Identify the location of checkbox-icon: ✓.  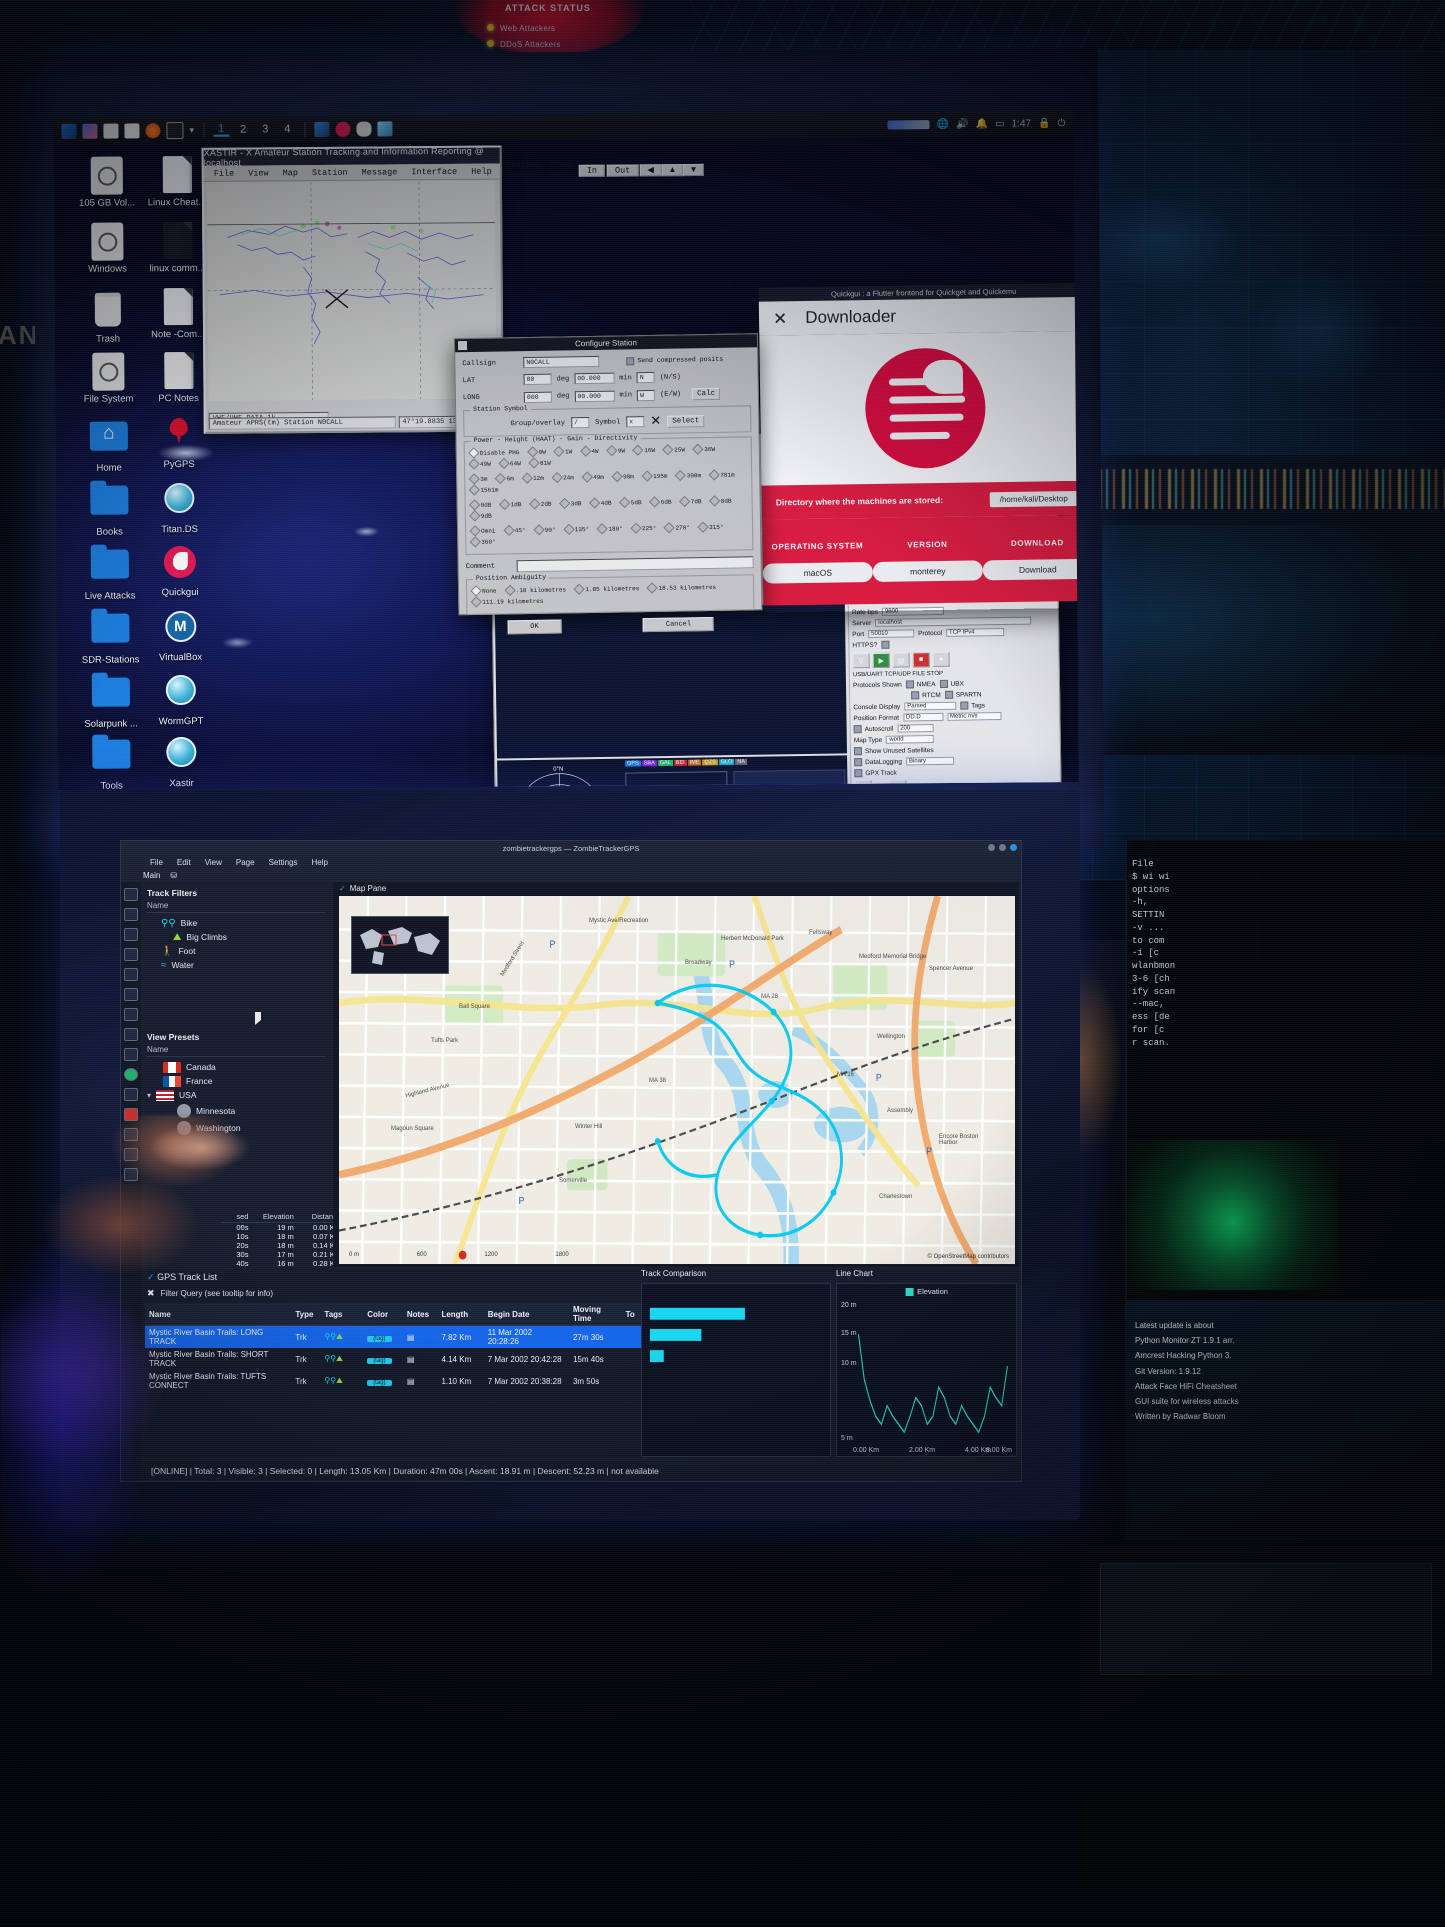
(151, 1277).